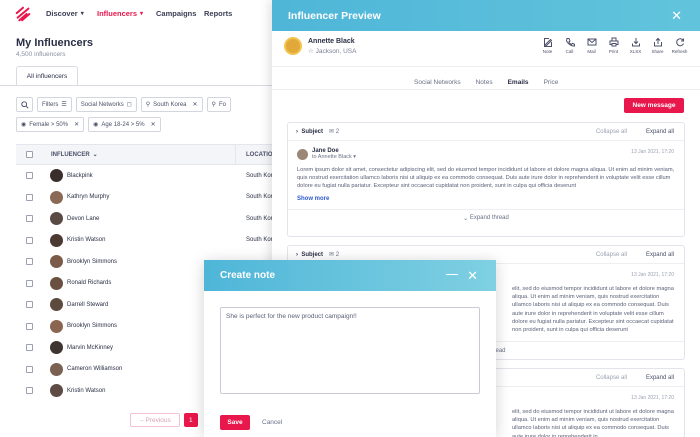 This screenshot has width=700, height=437. Describe the element at coordinates (218, 13) in the screenshot. I see `nav-reports: Reports` at that location.